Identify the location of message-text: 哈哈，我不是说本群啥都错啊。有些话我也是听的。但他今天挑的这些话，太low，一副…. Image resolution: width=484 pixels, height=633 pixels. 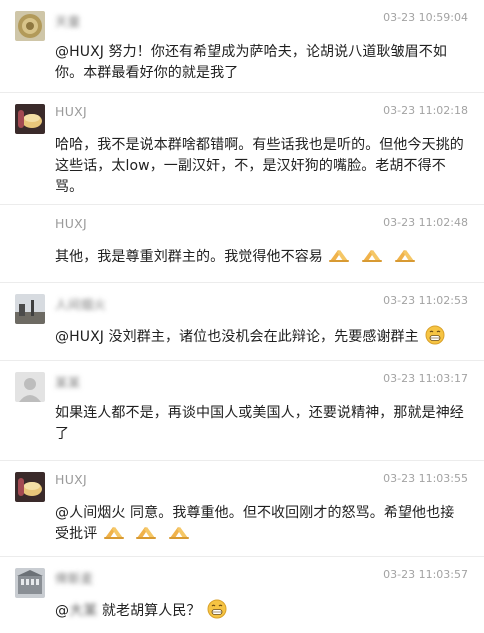
(259, 166).